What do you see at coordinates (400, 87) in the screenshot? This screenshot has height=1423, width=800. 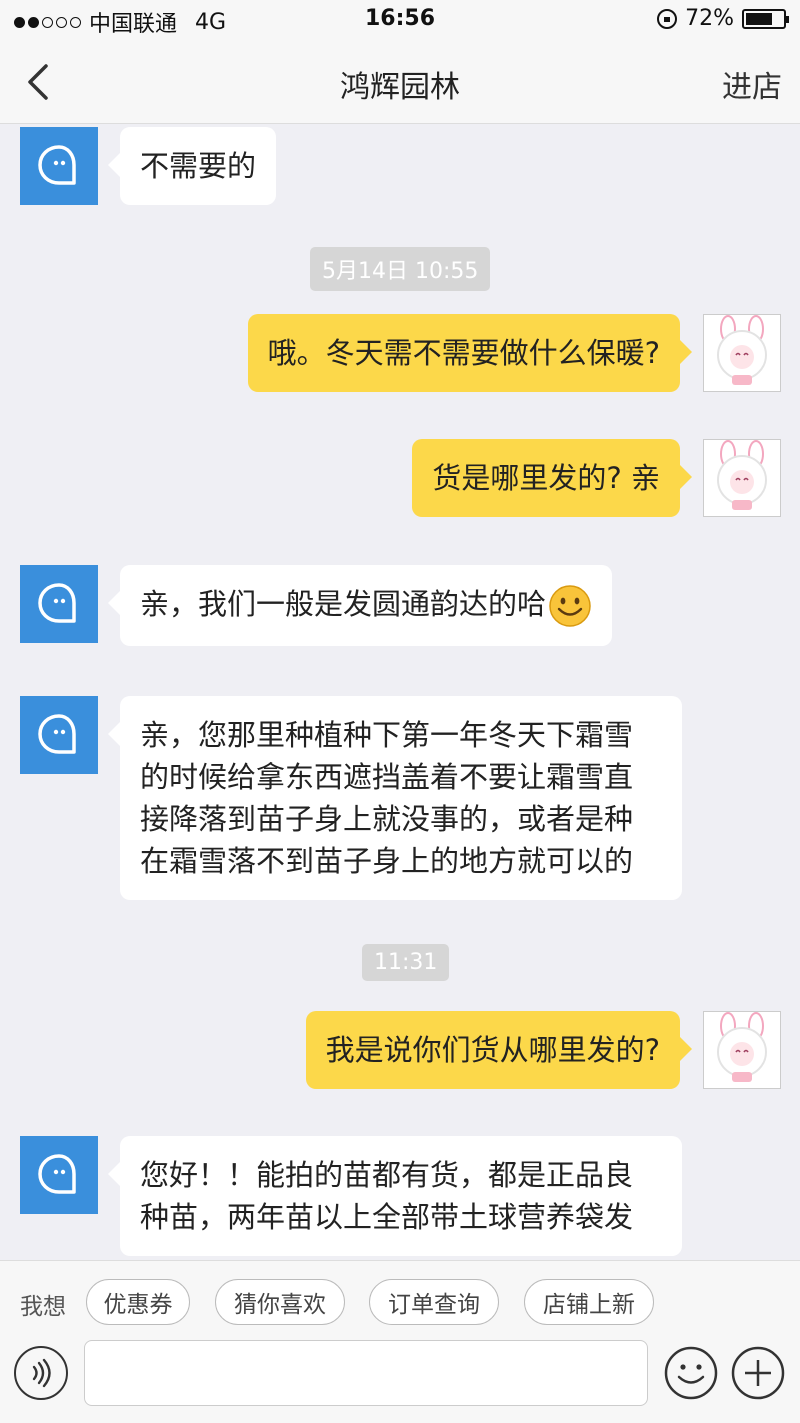 I see `page-title: 鸿辉园林` at bounding box center [400, 87].